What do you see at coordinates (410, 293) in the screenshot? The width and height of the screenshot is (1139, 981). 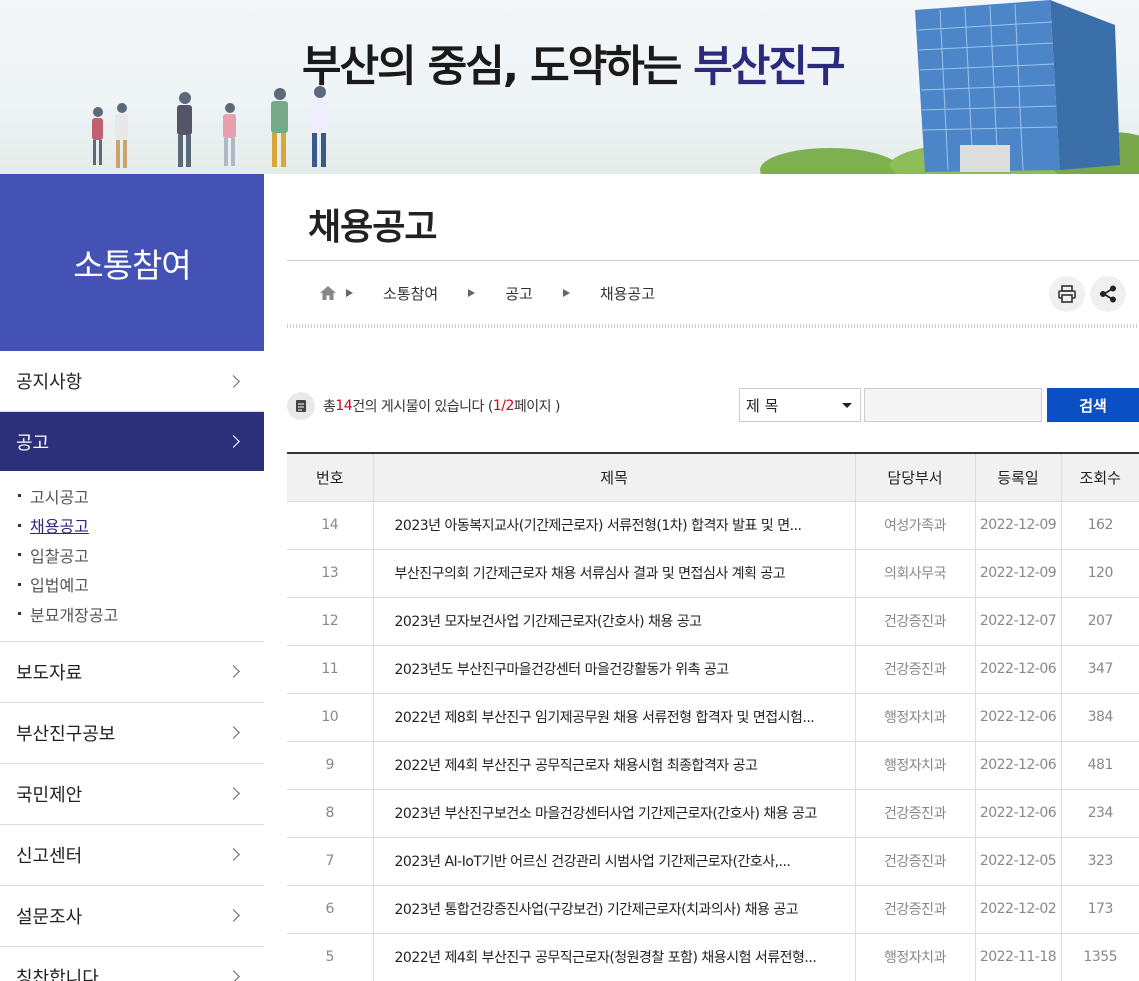 I see `breadcrumb-item: 소통참여` at bounding box center [410, 293].